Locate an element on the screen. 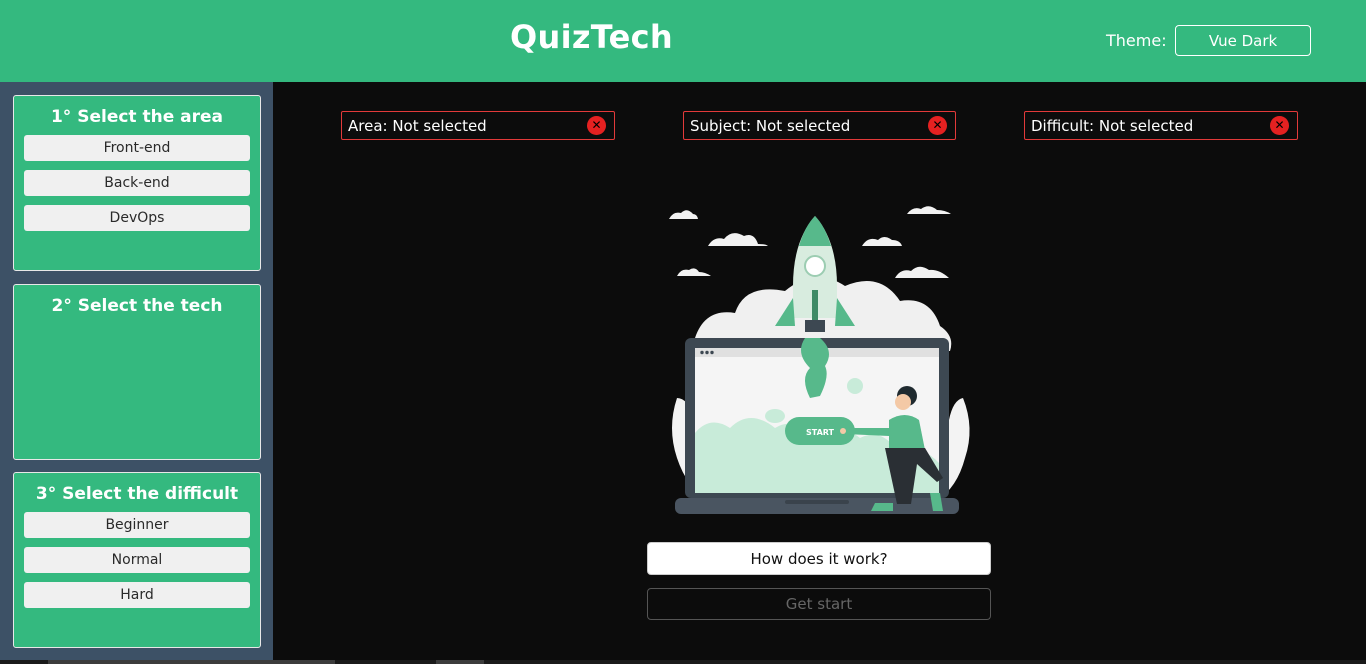  difficult-option-hard: Hard is located at coordinates (137, 595).